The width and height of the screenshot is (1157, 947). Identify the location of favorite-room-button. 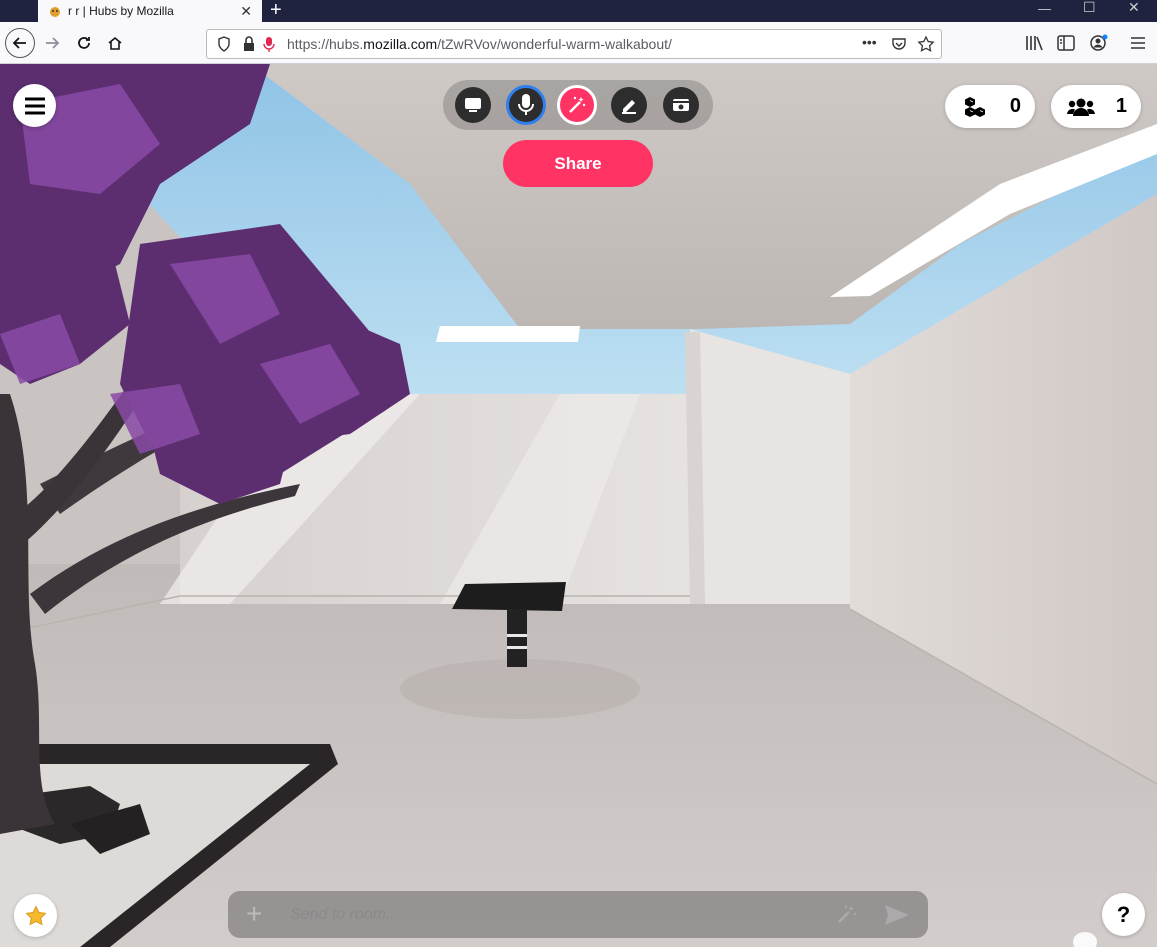
(35, 915).